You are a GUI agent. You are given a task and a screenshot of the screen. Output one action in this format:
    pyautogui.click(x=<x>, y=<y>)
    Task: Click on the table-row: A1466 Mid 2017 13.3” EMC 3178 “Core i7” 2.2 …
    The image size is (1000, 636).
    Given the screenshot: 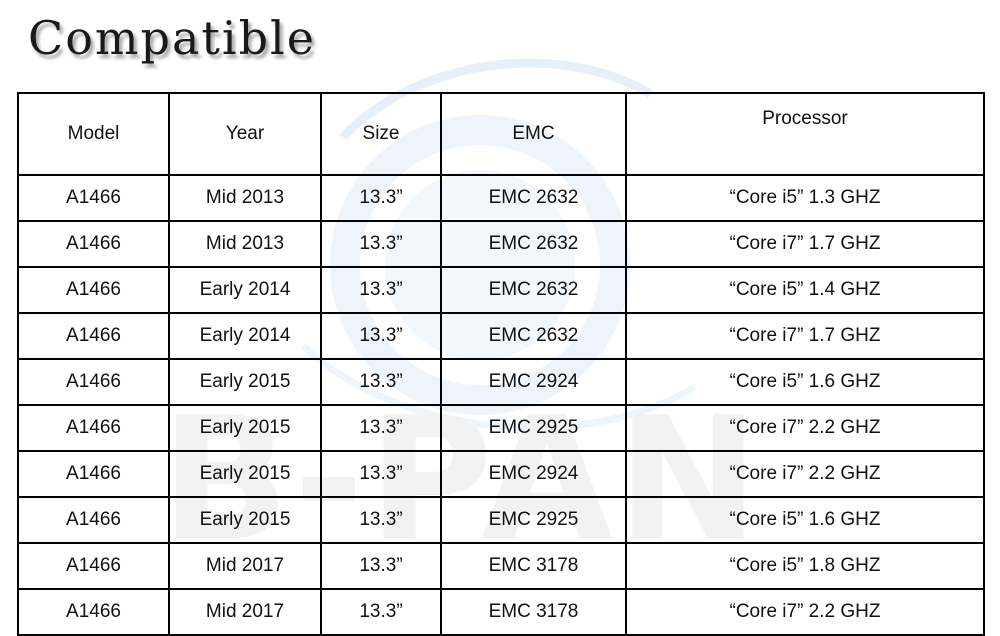 What is the action you would take?
    pyautogui.click(x=501, y=612)
    